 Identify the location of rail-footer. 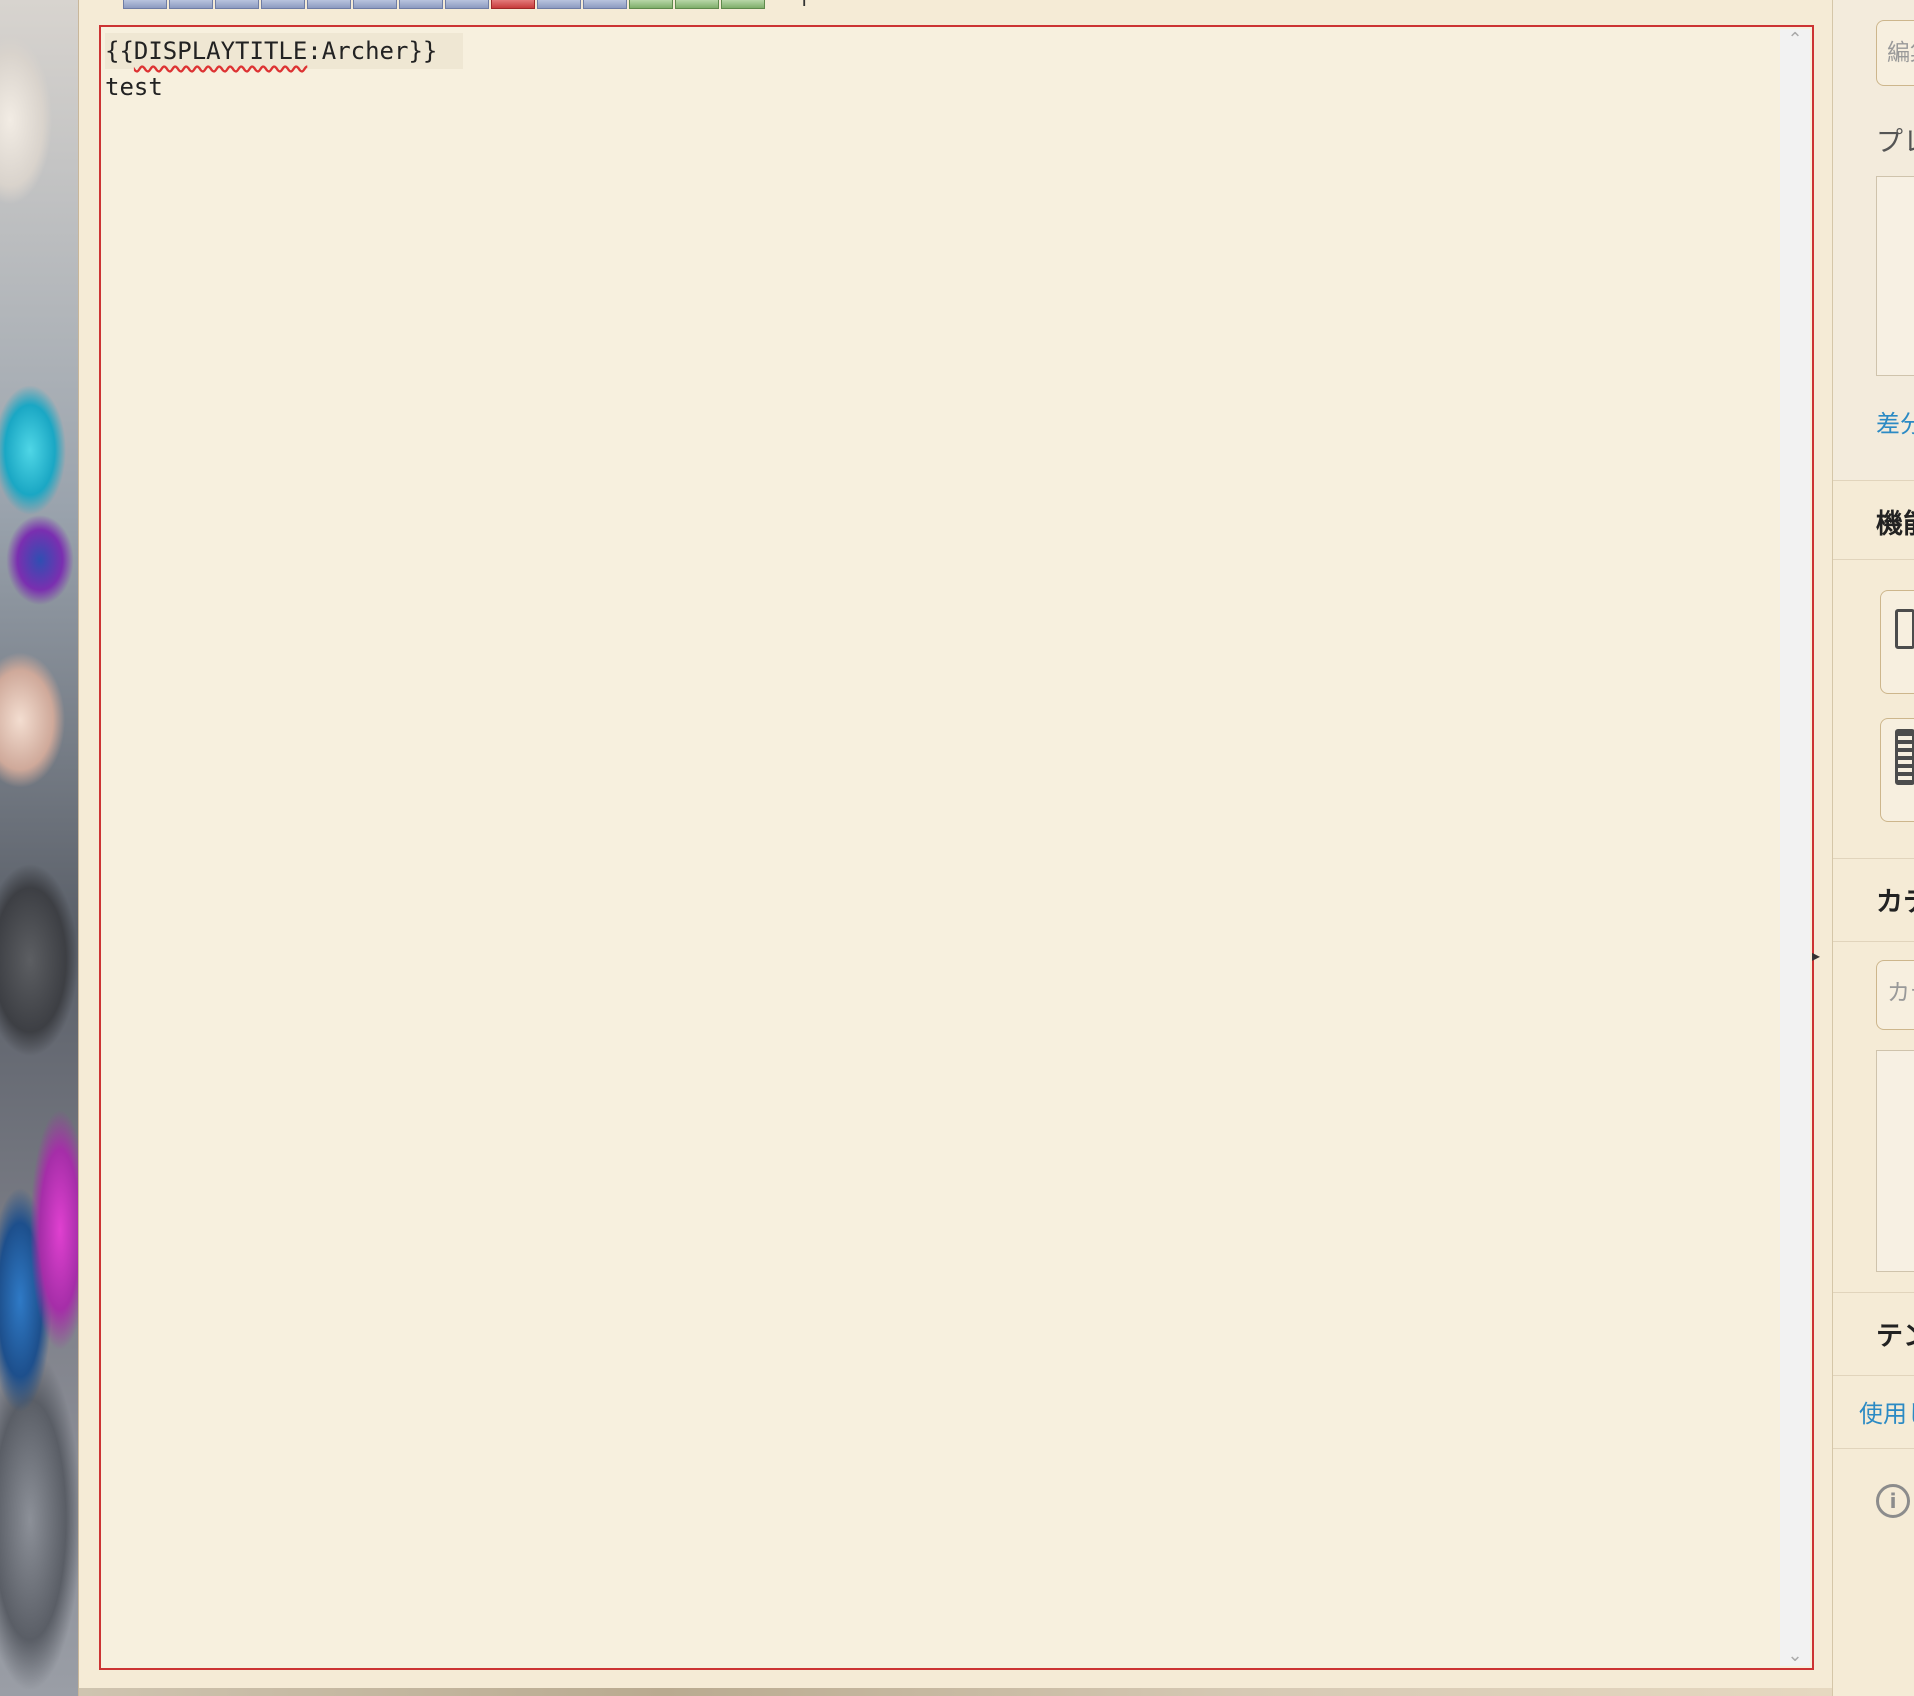
(1873, 1572).